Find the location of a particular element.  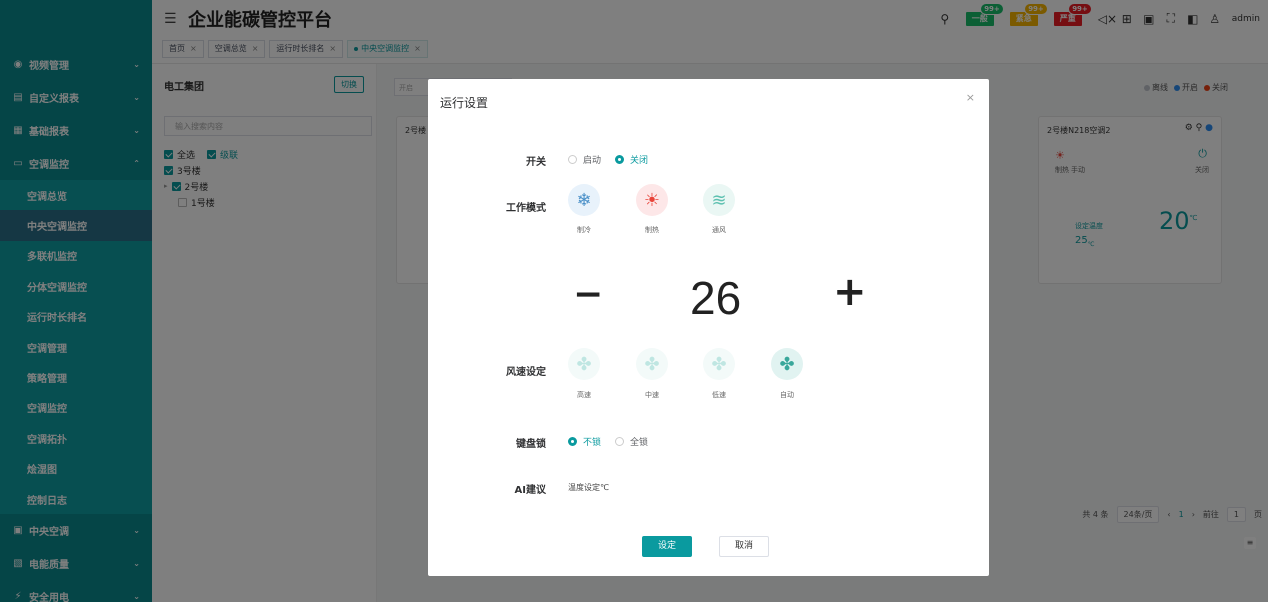

fan-high: ✤ 高速 is located at coordinates (584, 374).